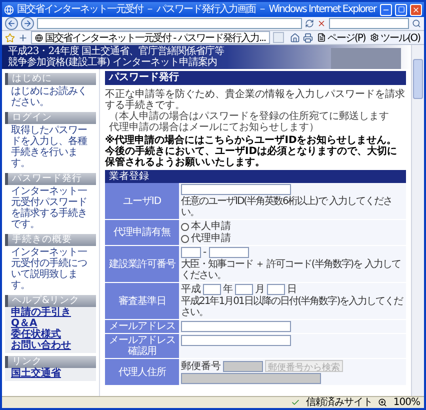 This screenshot has height=410, width=426. I want to click on section-header: ヘルプ&リンク, so click(50, 301).